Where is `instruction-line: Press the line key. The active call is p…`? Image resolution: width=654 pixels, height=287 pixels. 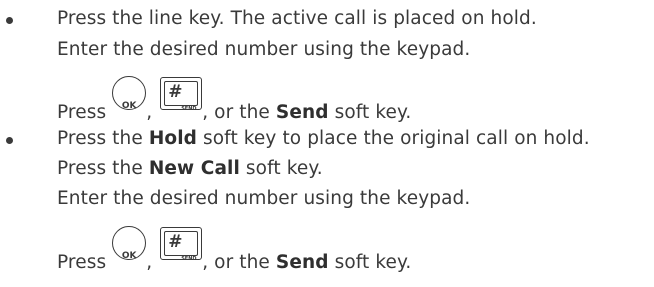 instruction-line: Press the line key. The active call is p… is located at coordinates (297, 19).